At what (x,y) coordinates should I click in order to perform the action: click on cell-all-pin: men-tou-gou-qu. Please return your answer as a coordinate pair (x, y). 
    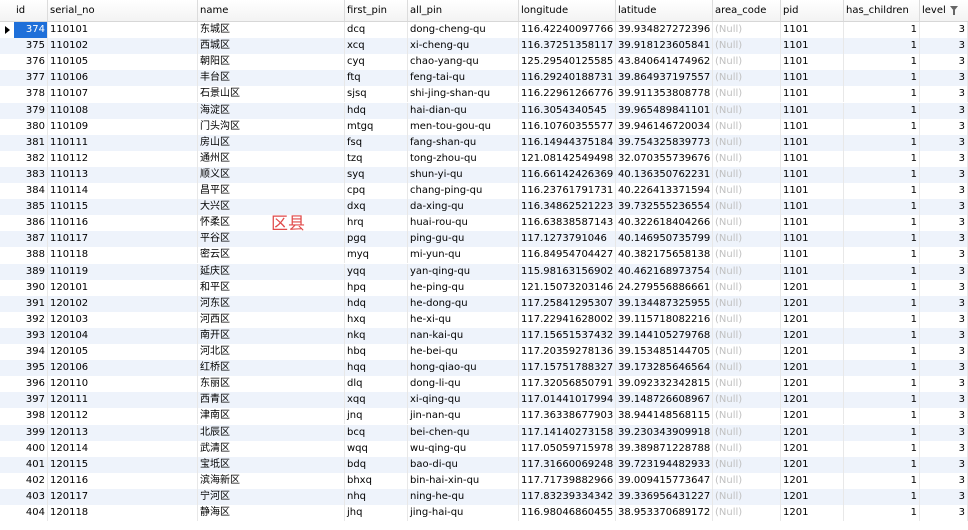
    Looking at the image, I should click on (463, 126).